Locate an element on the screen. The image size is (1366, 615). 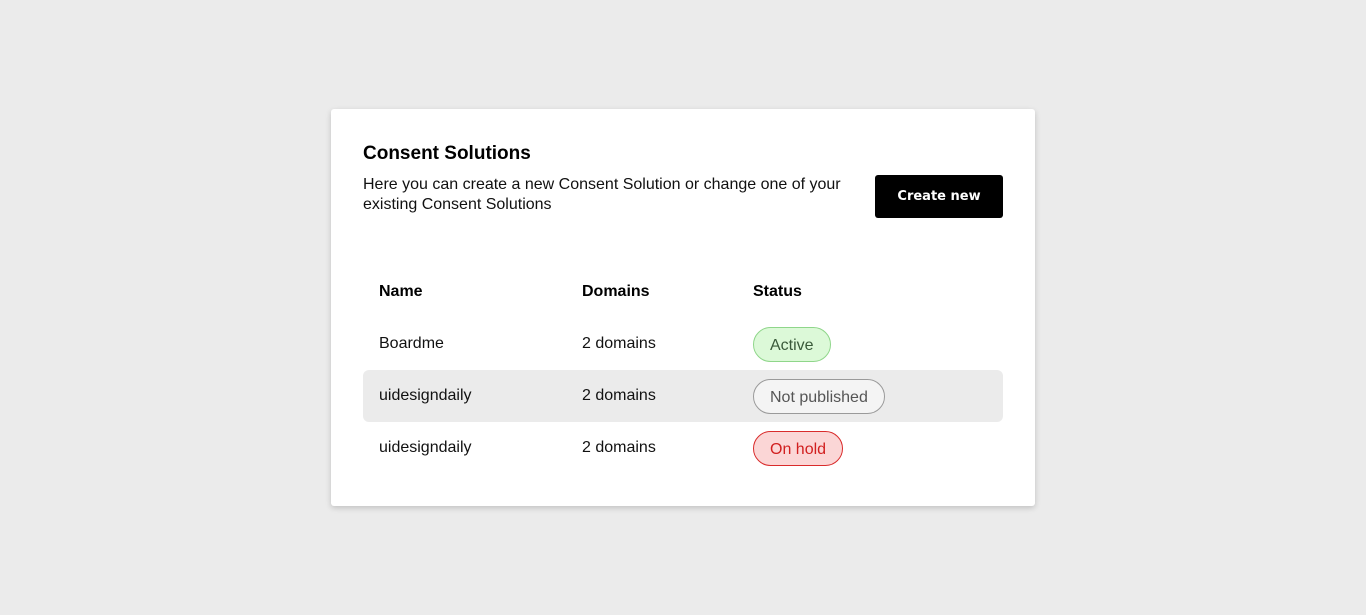
column-header-domains: Domains is located at coordinates (616, 291).